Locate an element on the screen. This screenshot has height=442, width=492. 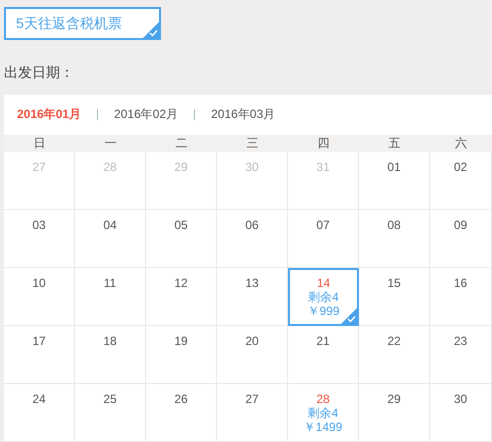
calendar-day: 16 is located at coordinates (461, 297).